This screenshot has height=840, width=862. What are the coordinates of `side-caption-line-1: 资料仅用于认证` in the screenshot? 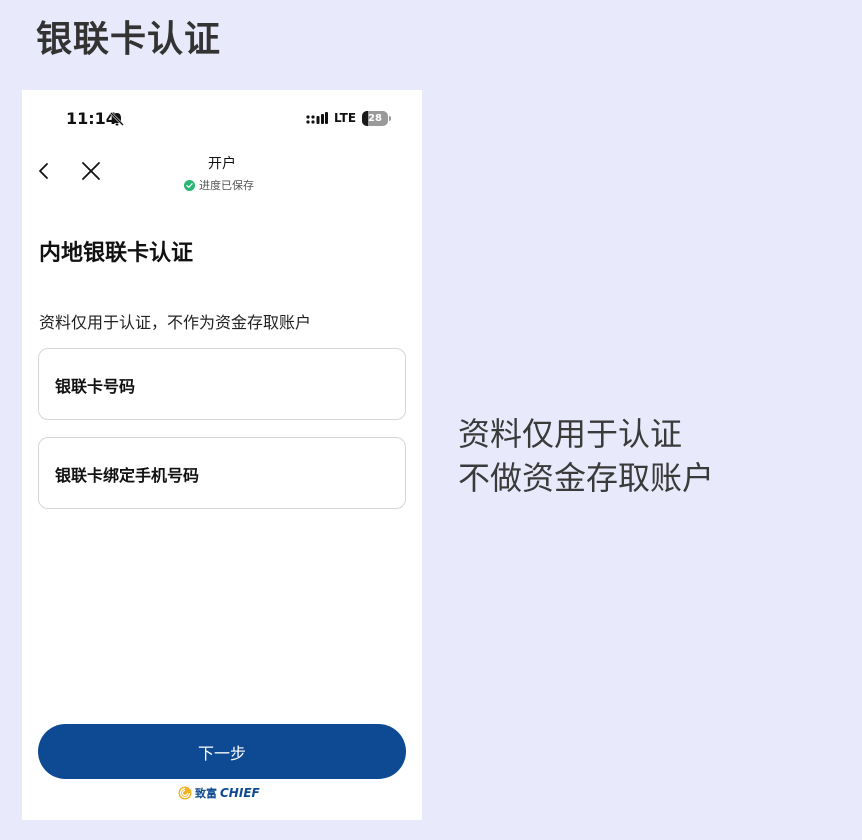 It's located at (570, 434).